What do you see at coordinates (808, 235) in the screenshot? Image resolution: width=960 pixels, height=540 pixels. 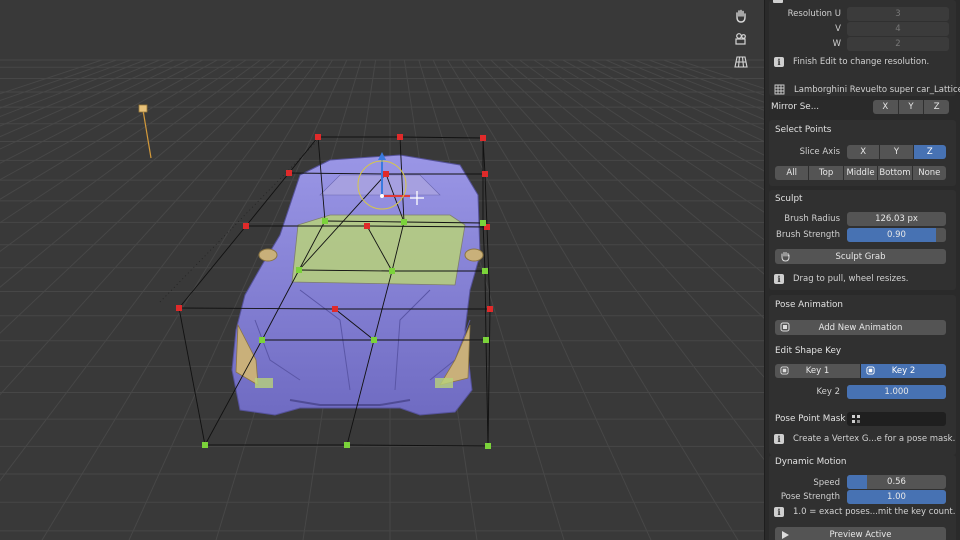 I see `brush-strength-label: Brush Strength` at bounding box center [808, 235].